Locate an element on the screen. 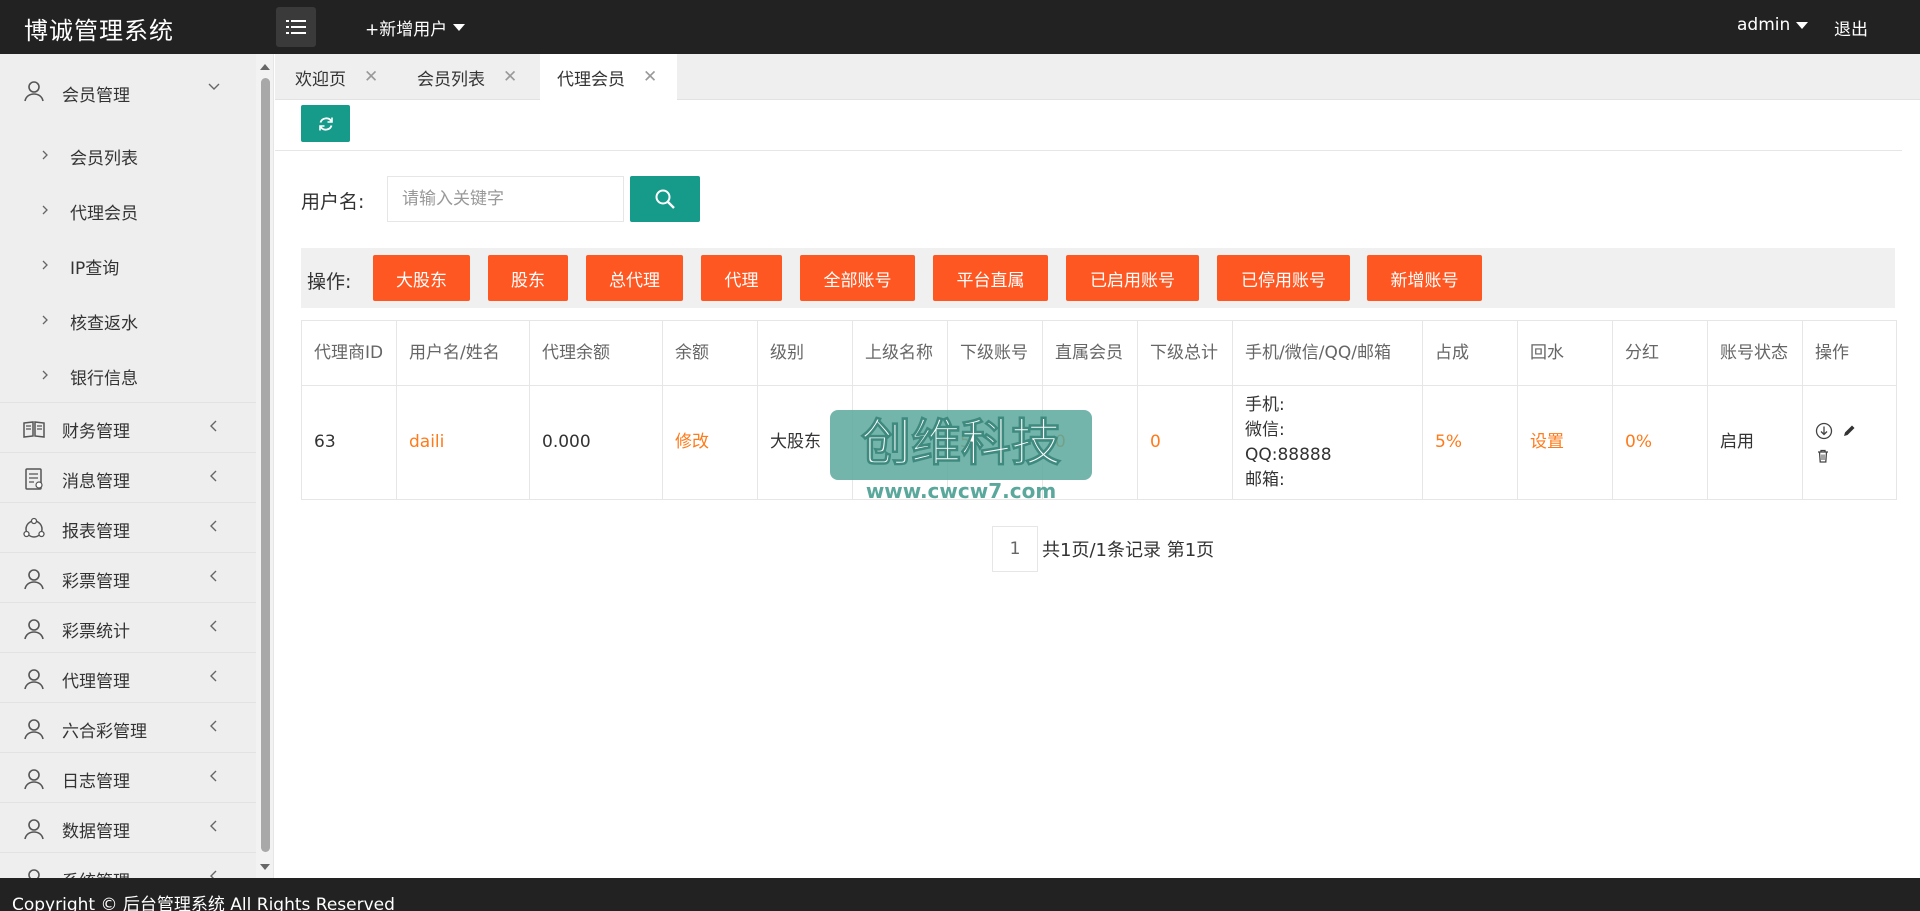 This screenshot has width=1920, height=911. sidebar-group-label: 会员管理 is located at coordinates (96, 96).